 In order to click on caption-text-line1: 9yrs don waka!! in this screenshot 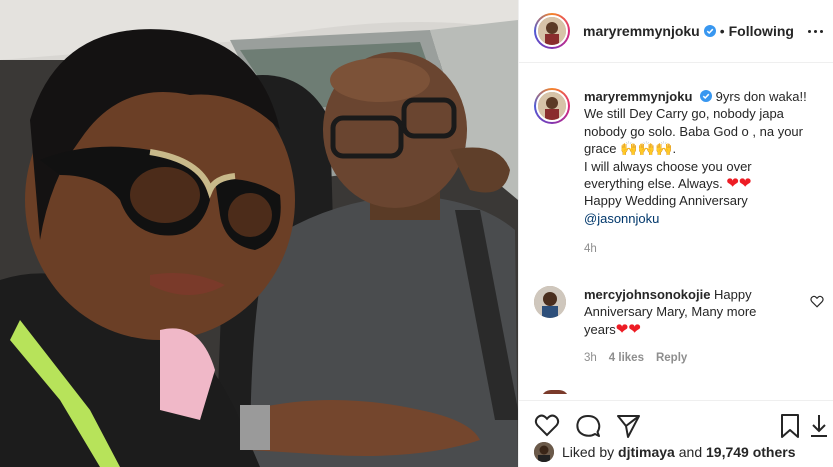, I will do `click(761, 96)`.